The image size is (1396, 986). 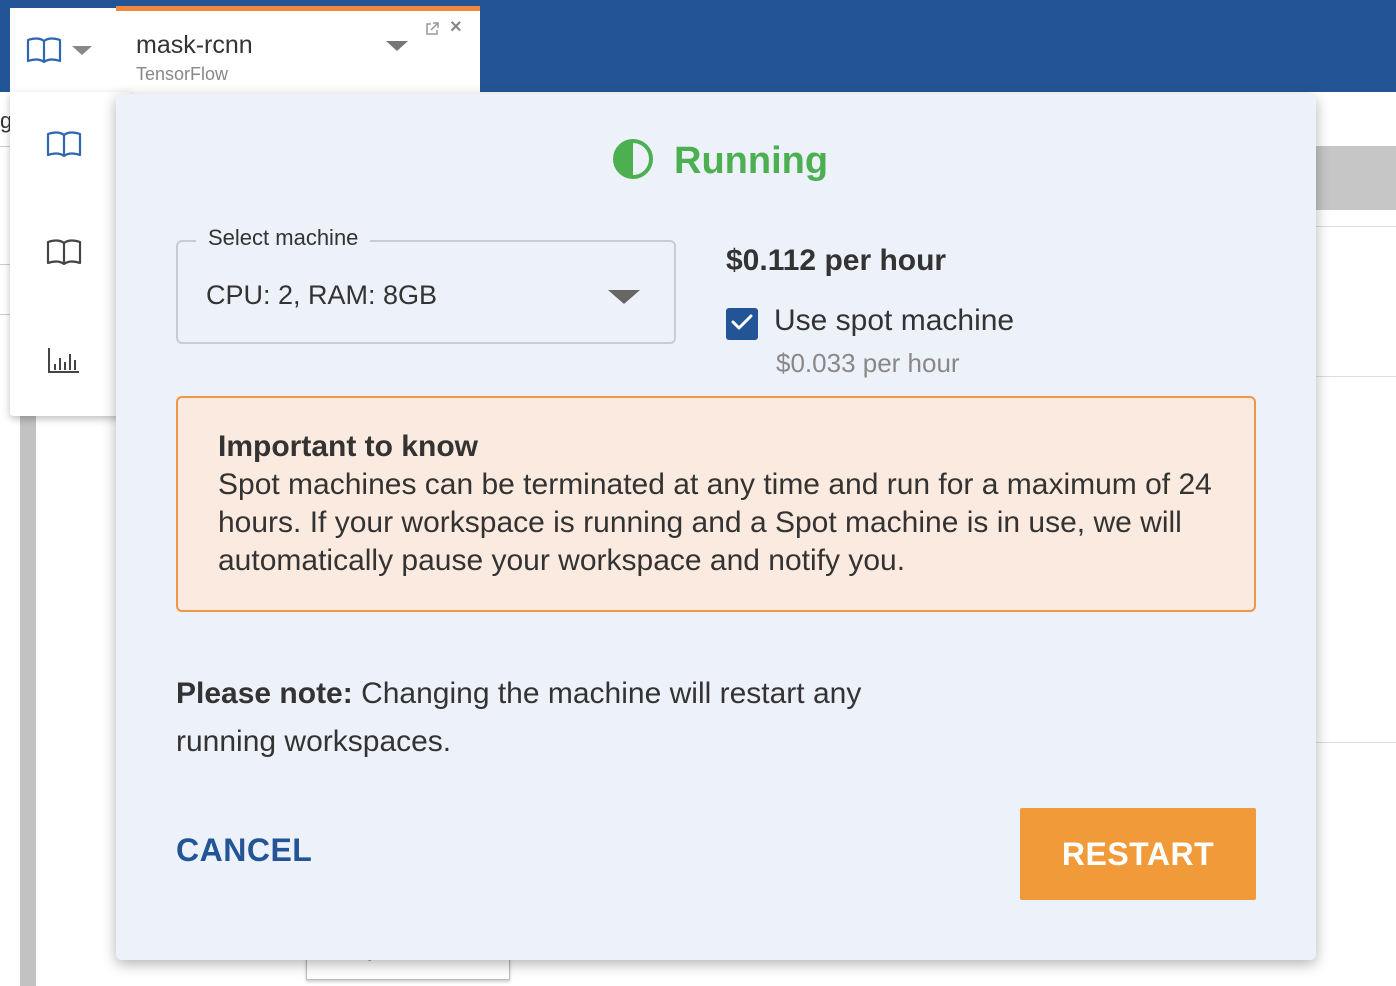 I want to click on checkmark-icon, so click(x=742, y=324).